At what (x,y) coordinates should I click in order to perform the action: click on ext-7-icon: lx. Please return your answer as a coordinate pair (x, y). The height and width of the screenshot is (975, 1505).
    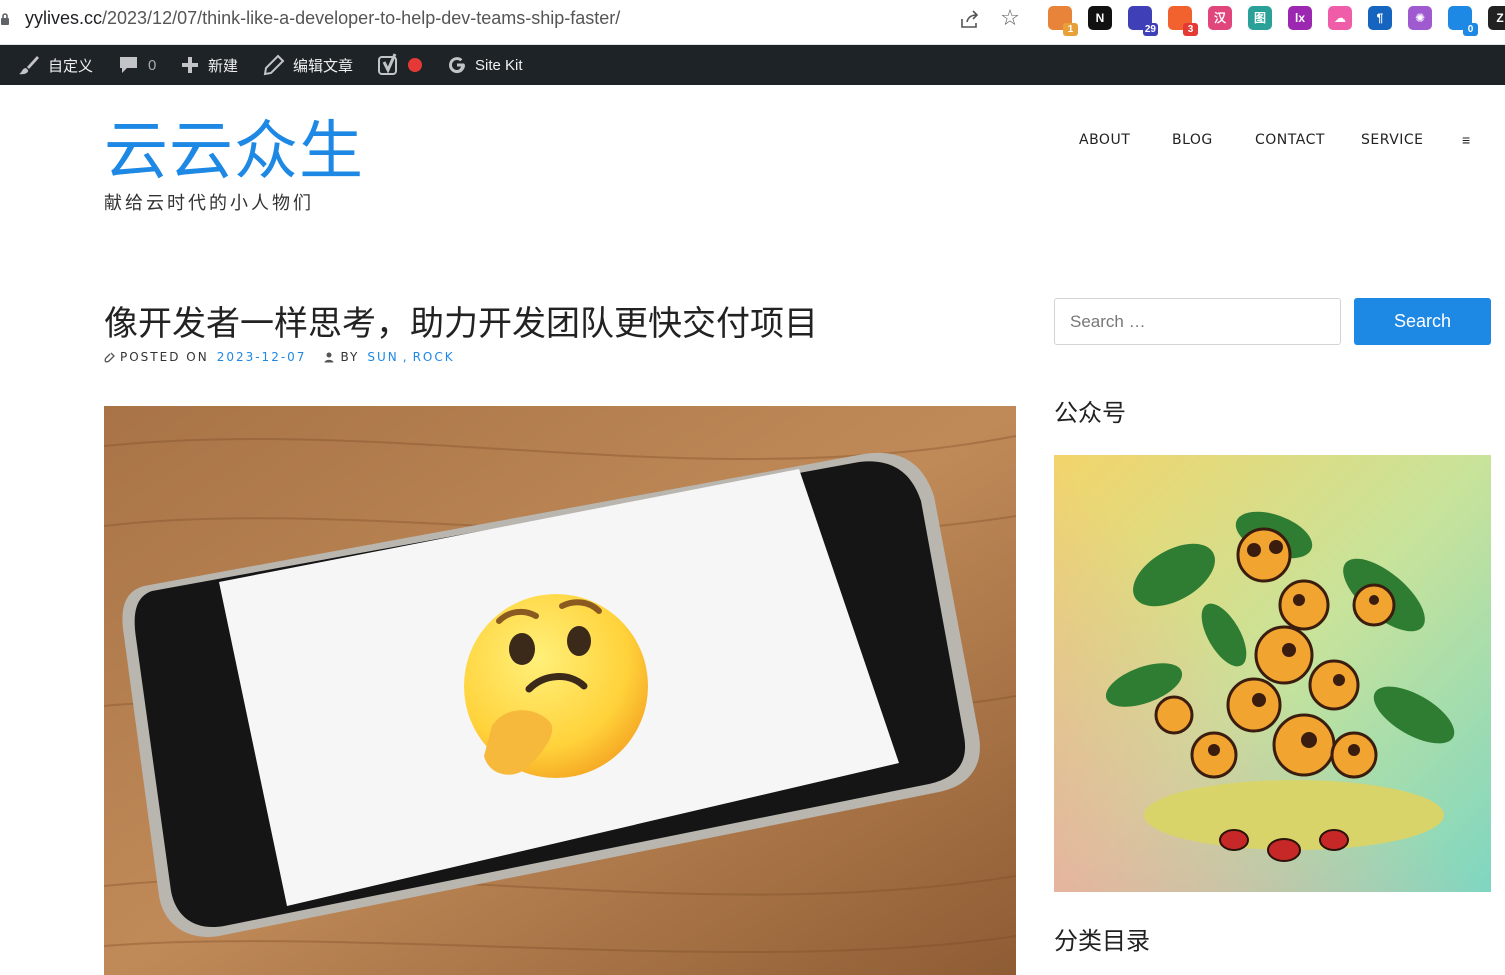
    Looking at the image, I should click on (1300, 18).